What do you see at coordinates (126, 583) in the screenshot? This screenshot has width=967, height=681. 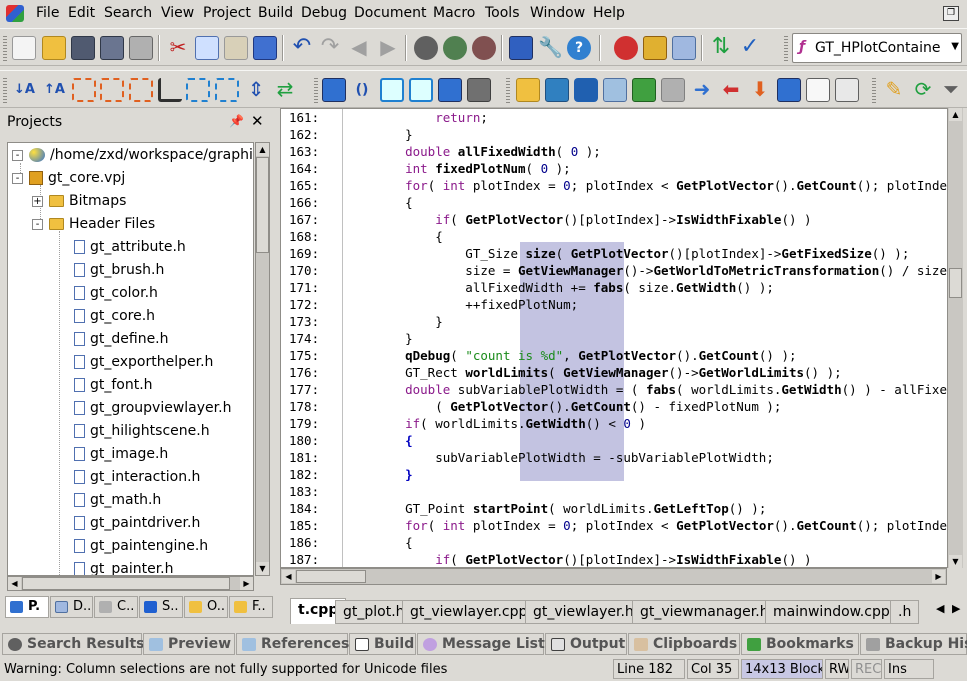 I see `scroll-thumb` at bounding box center [126, 583].